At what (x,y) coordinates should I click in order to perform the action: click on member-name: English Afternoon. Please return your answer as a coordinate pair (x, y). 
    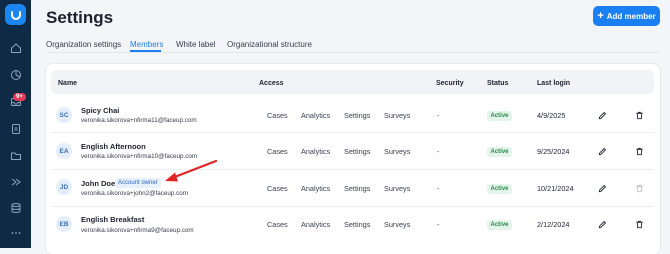
    Looking at the image, I should click on (113, 146).